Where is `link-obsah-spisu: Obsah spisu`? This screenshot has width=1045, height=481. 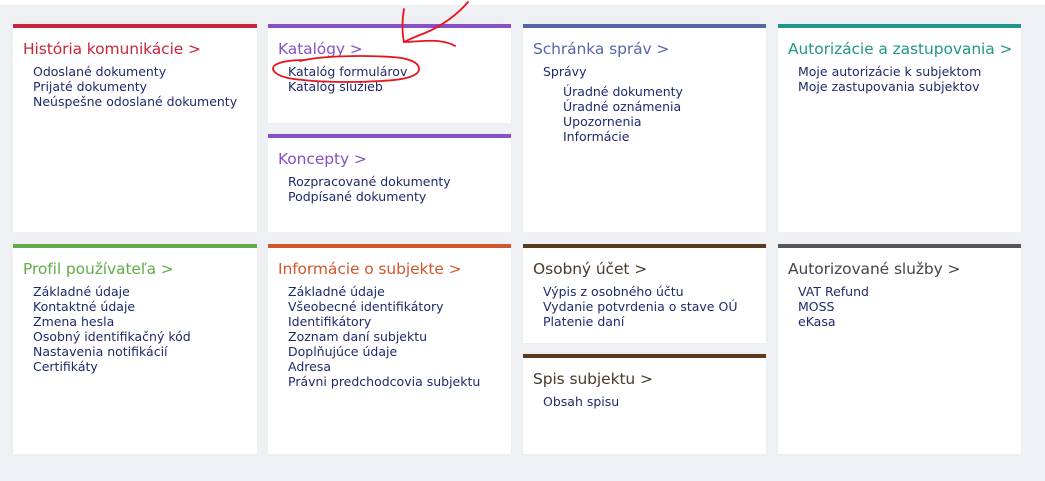 link-obsah-spisu: Obsah spisu is located at coordinates (654, 401).